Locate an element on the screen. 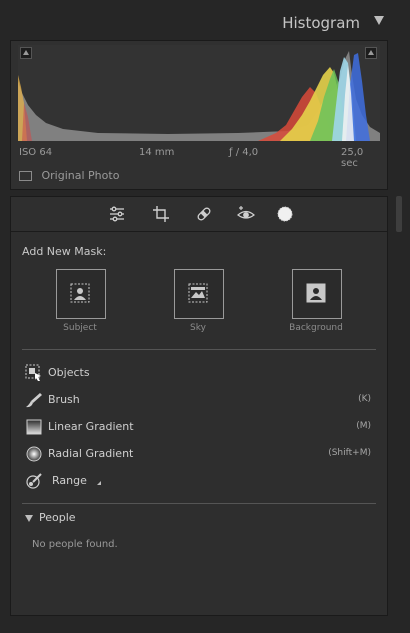 This screenshot has height=633, width=410. range-tool: Range is located at coordinates (200, 481).